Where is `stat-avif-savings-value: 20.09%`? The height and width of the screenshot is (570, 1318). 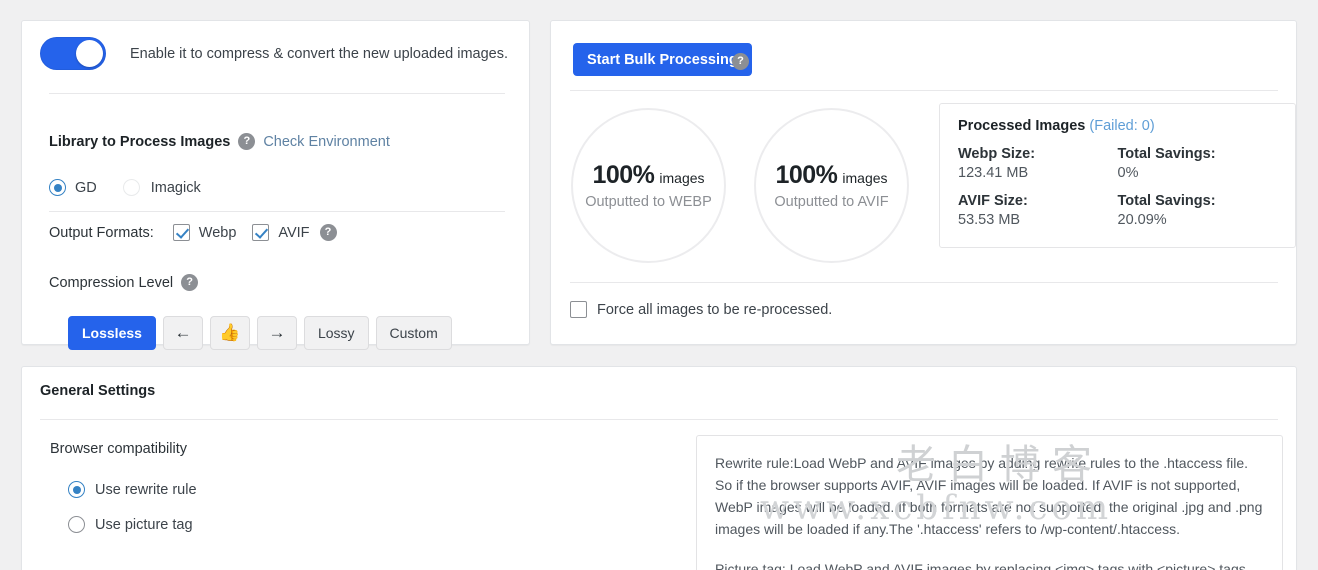
stat-avif-savings-value: 20.09% is located at coordinates (1142, 220).